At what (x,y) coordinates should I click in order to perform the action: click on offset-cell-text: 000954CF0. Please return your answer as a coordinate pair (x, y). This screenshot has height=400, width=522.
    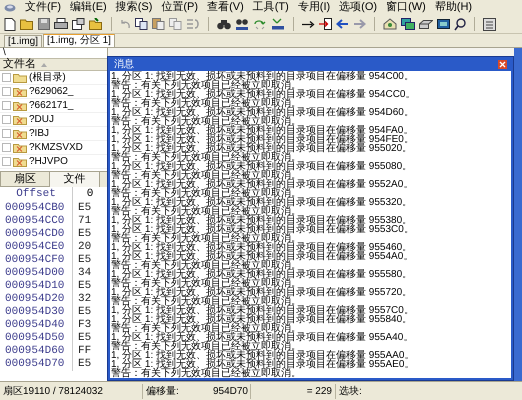
    Looking at the image, I should click on (35, 260).